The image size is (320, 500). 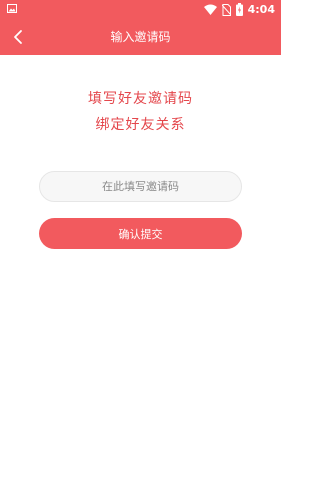 What do you see at coordinates (140, 99) in the screenshot?
I see `prompt-line-1: 填写好友邀请码` at bounding box center [140, 99].